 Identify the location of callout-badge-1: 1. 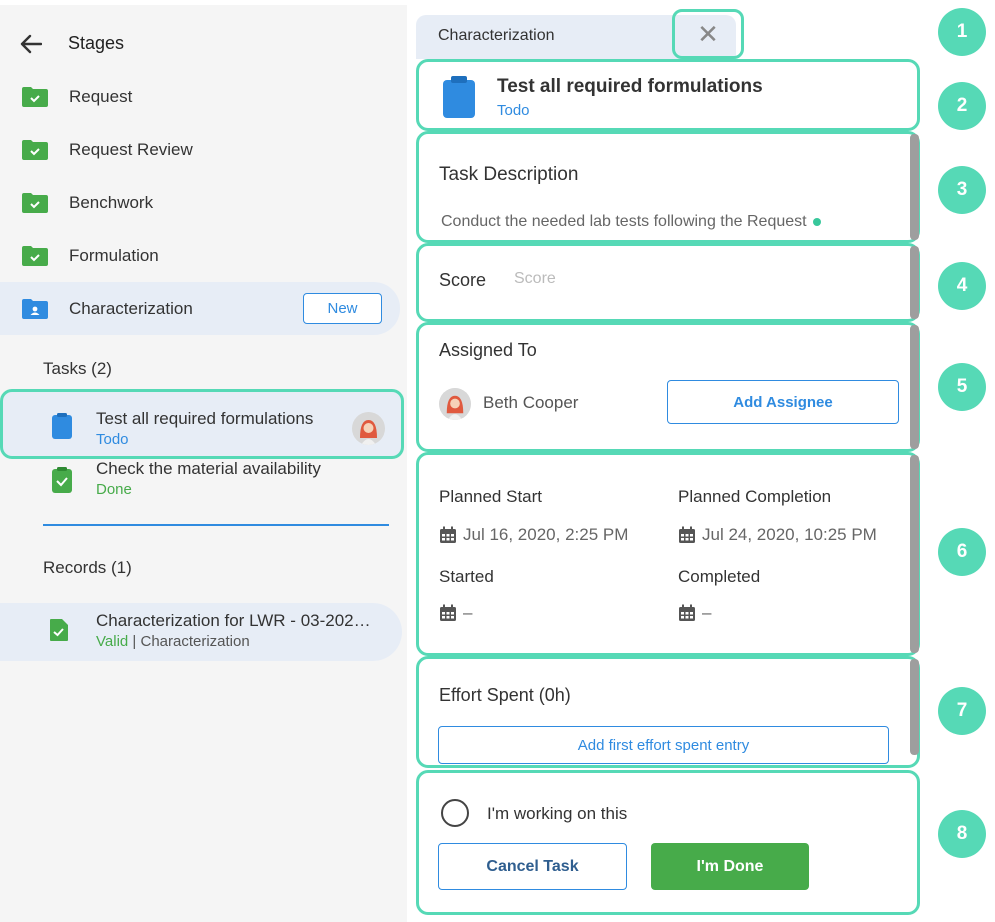
(962, 32).